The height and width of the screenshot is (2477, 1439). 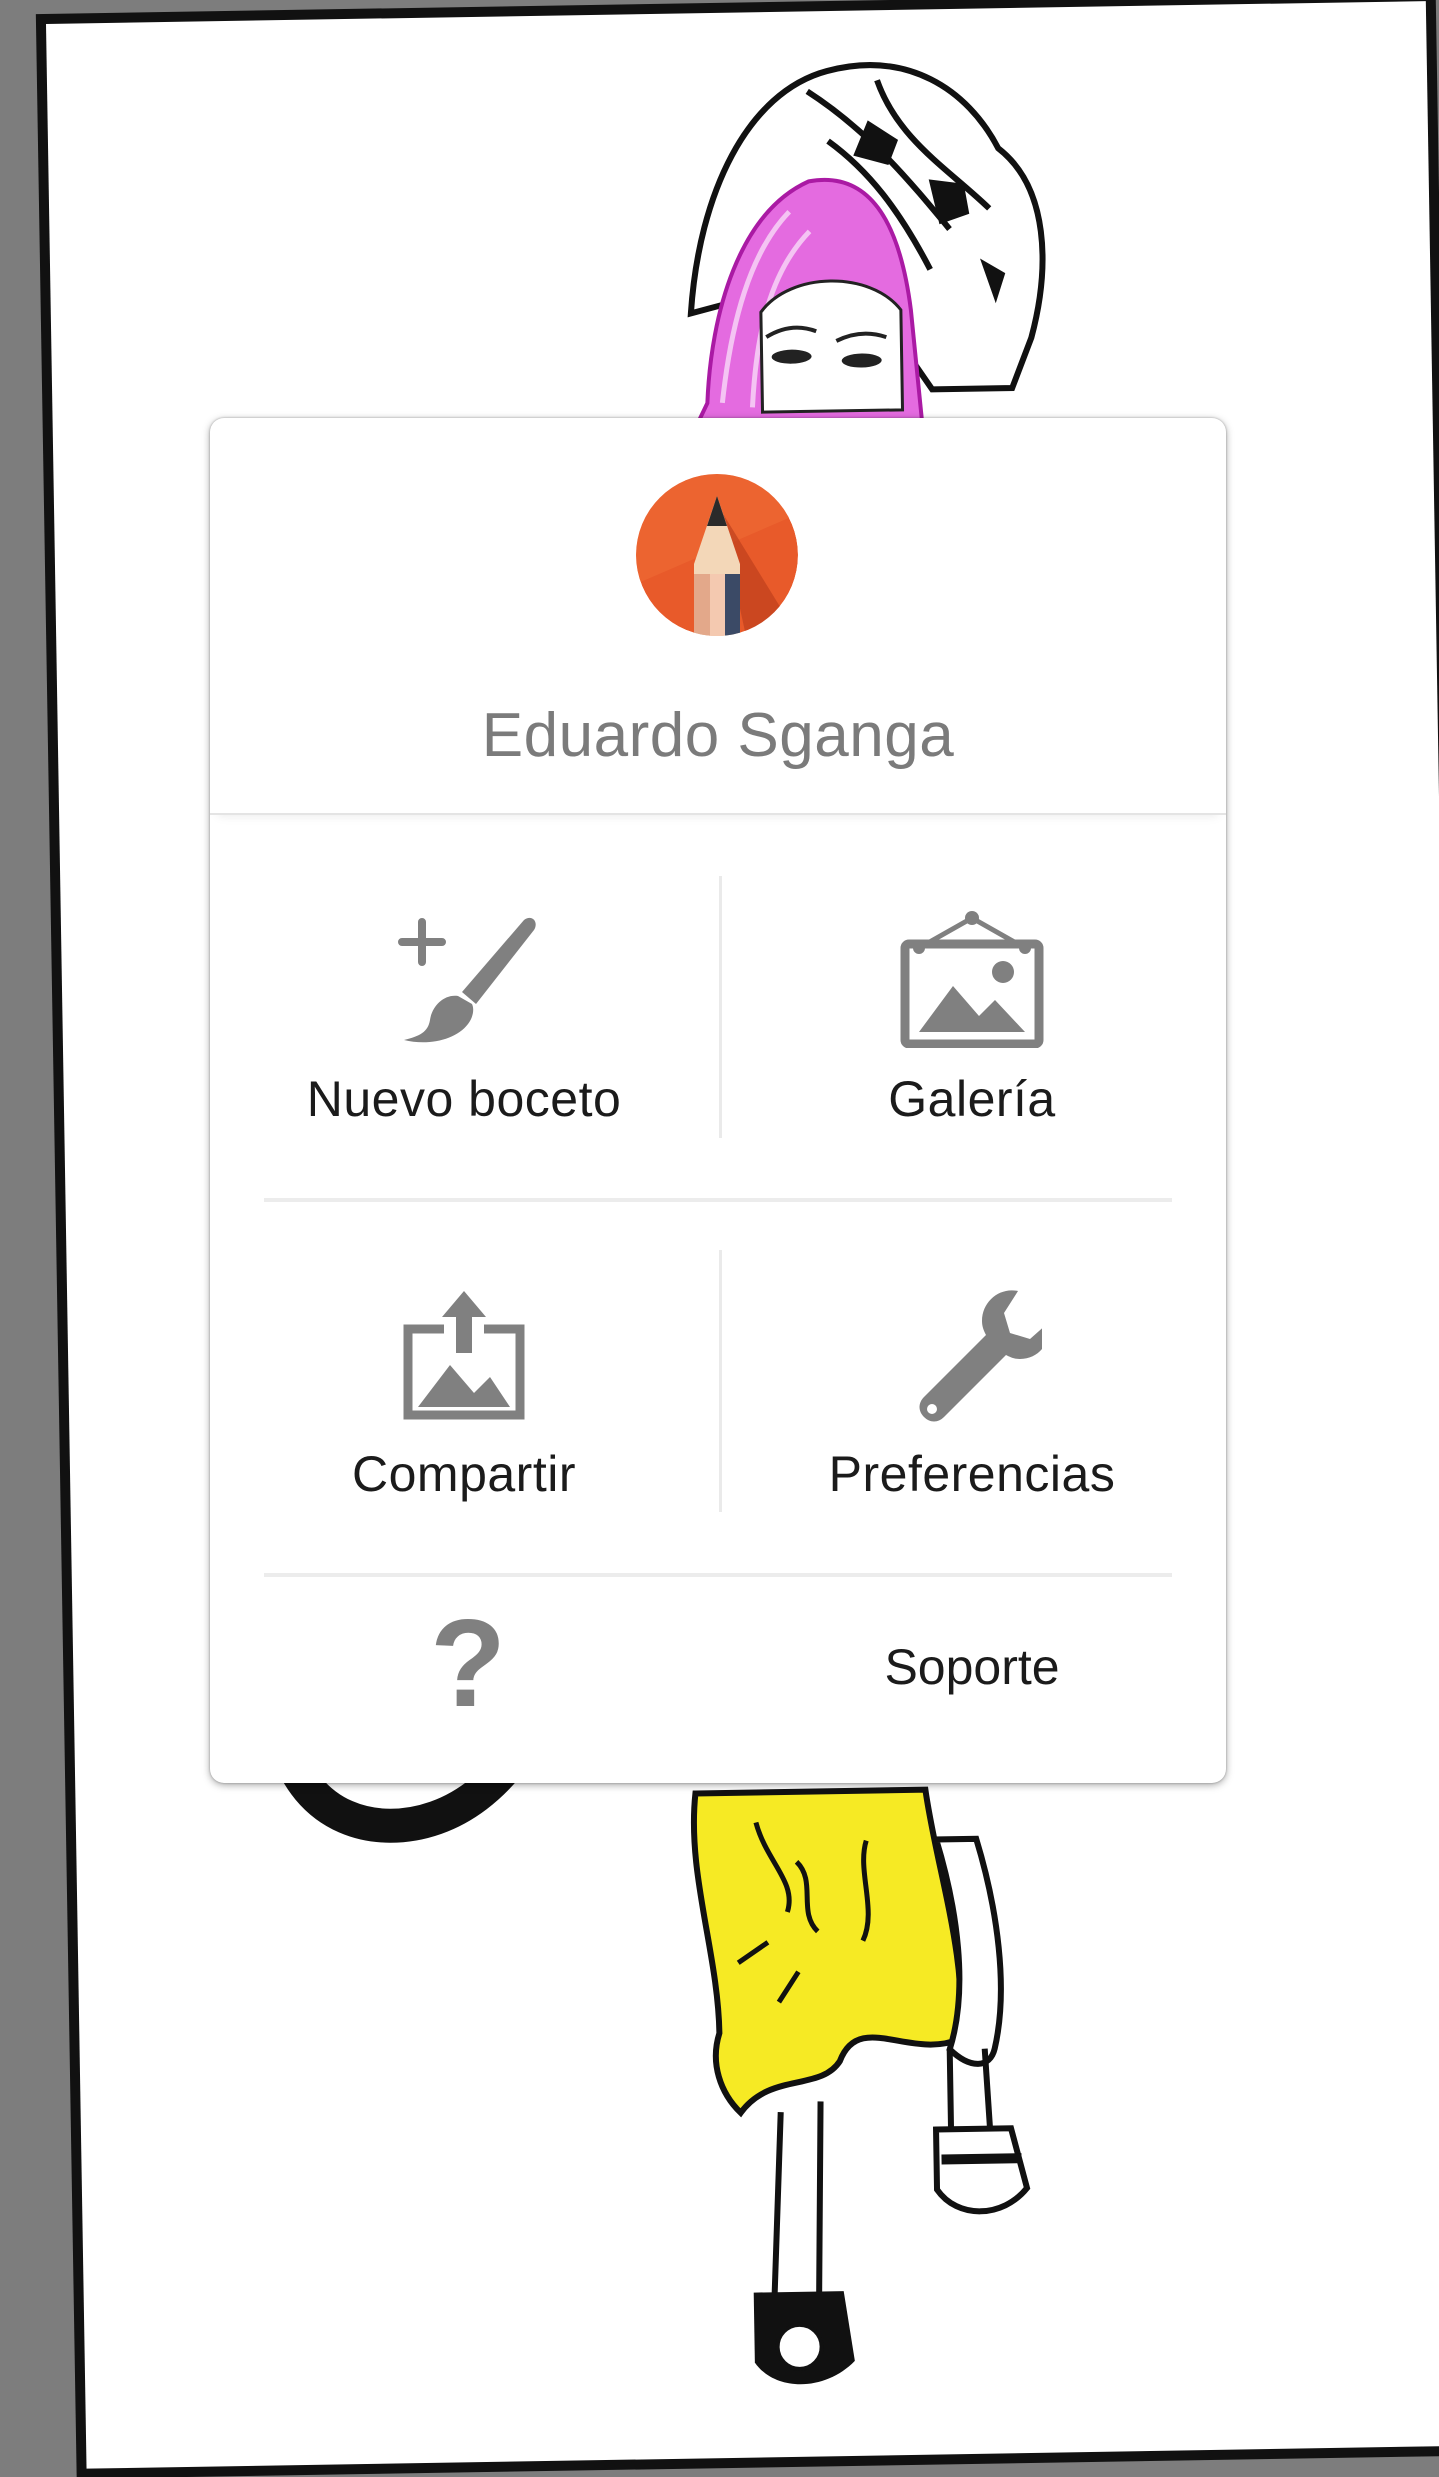 I want to click on profile-header: Eduardo Sganga, so click(x=718, y=616).